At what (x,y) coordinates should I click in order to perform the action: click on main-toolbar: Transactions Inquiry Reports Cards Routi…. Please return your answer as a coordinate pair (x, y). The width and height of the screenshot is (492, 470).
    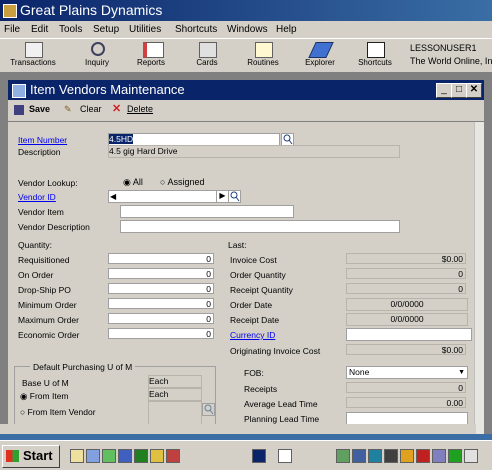
    Looking at the image, I should click on (246, 56).